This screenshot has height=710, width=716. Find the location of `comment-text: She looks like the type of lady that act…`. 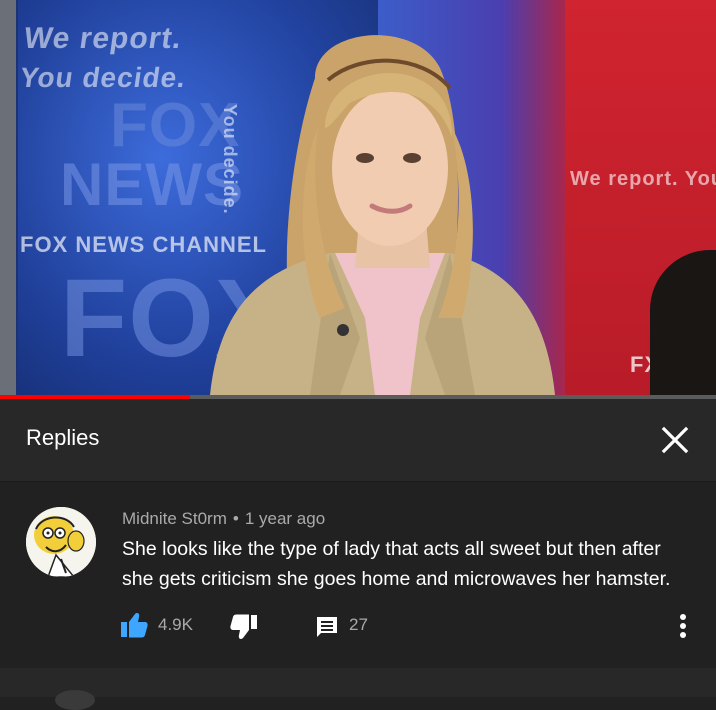

comment-text: She looks like the type of lady that act… is located at coordinates (396, 564).